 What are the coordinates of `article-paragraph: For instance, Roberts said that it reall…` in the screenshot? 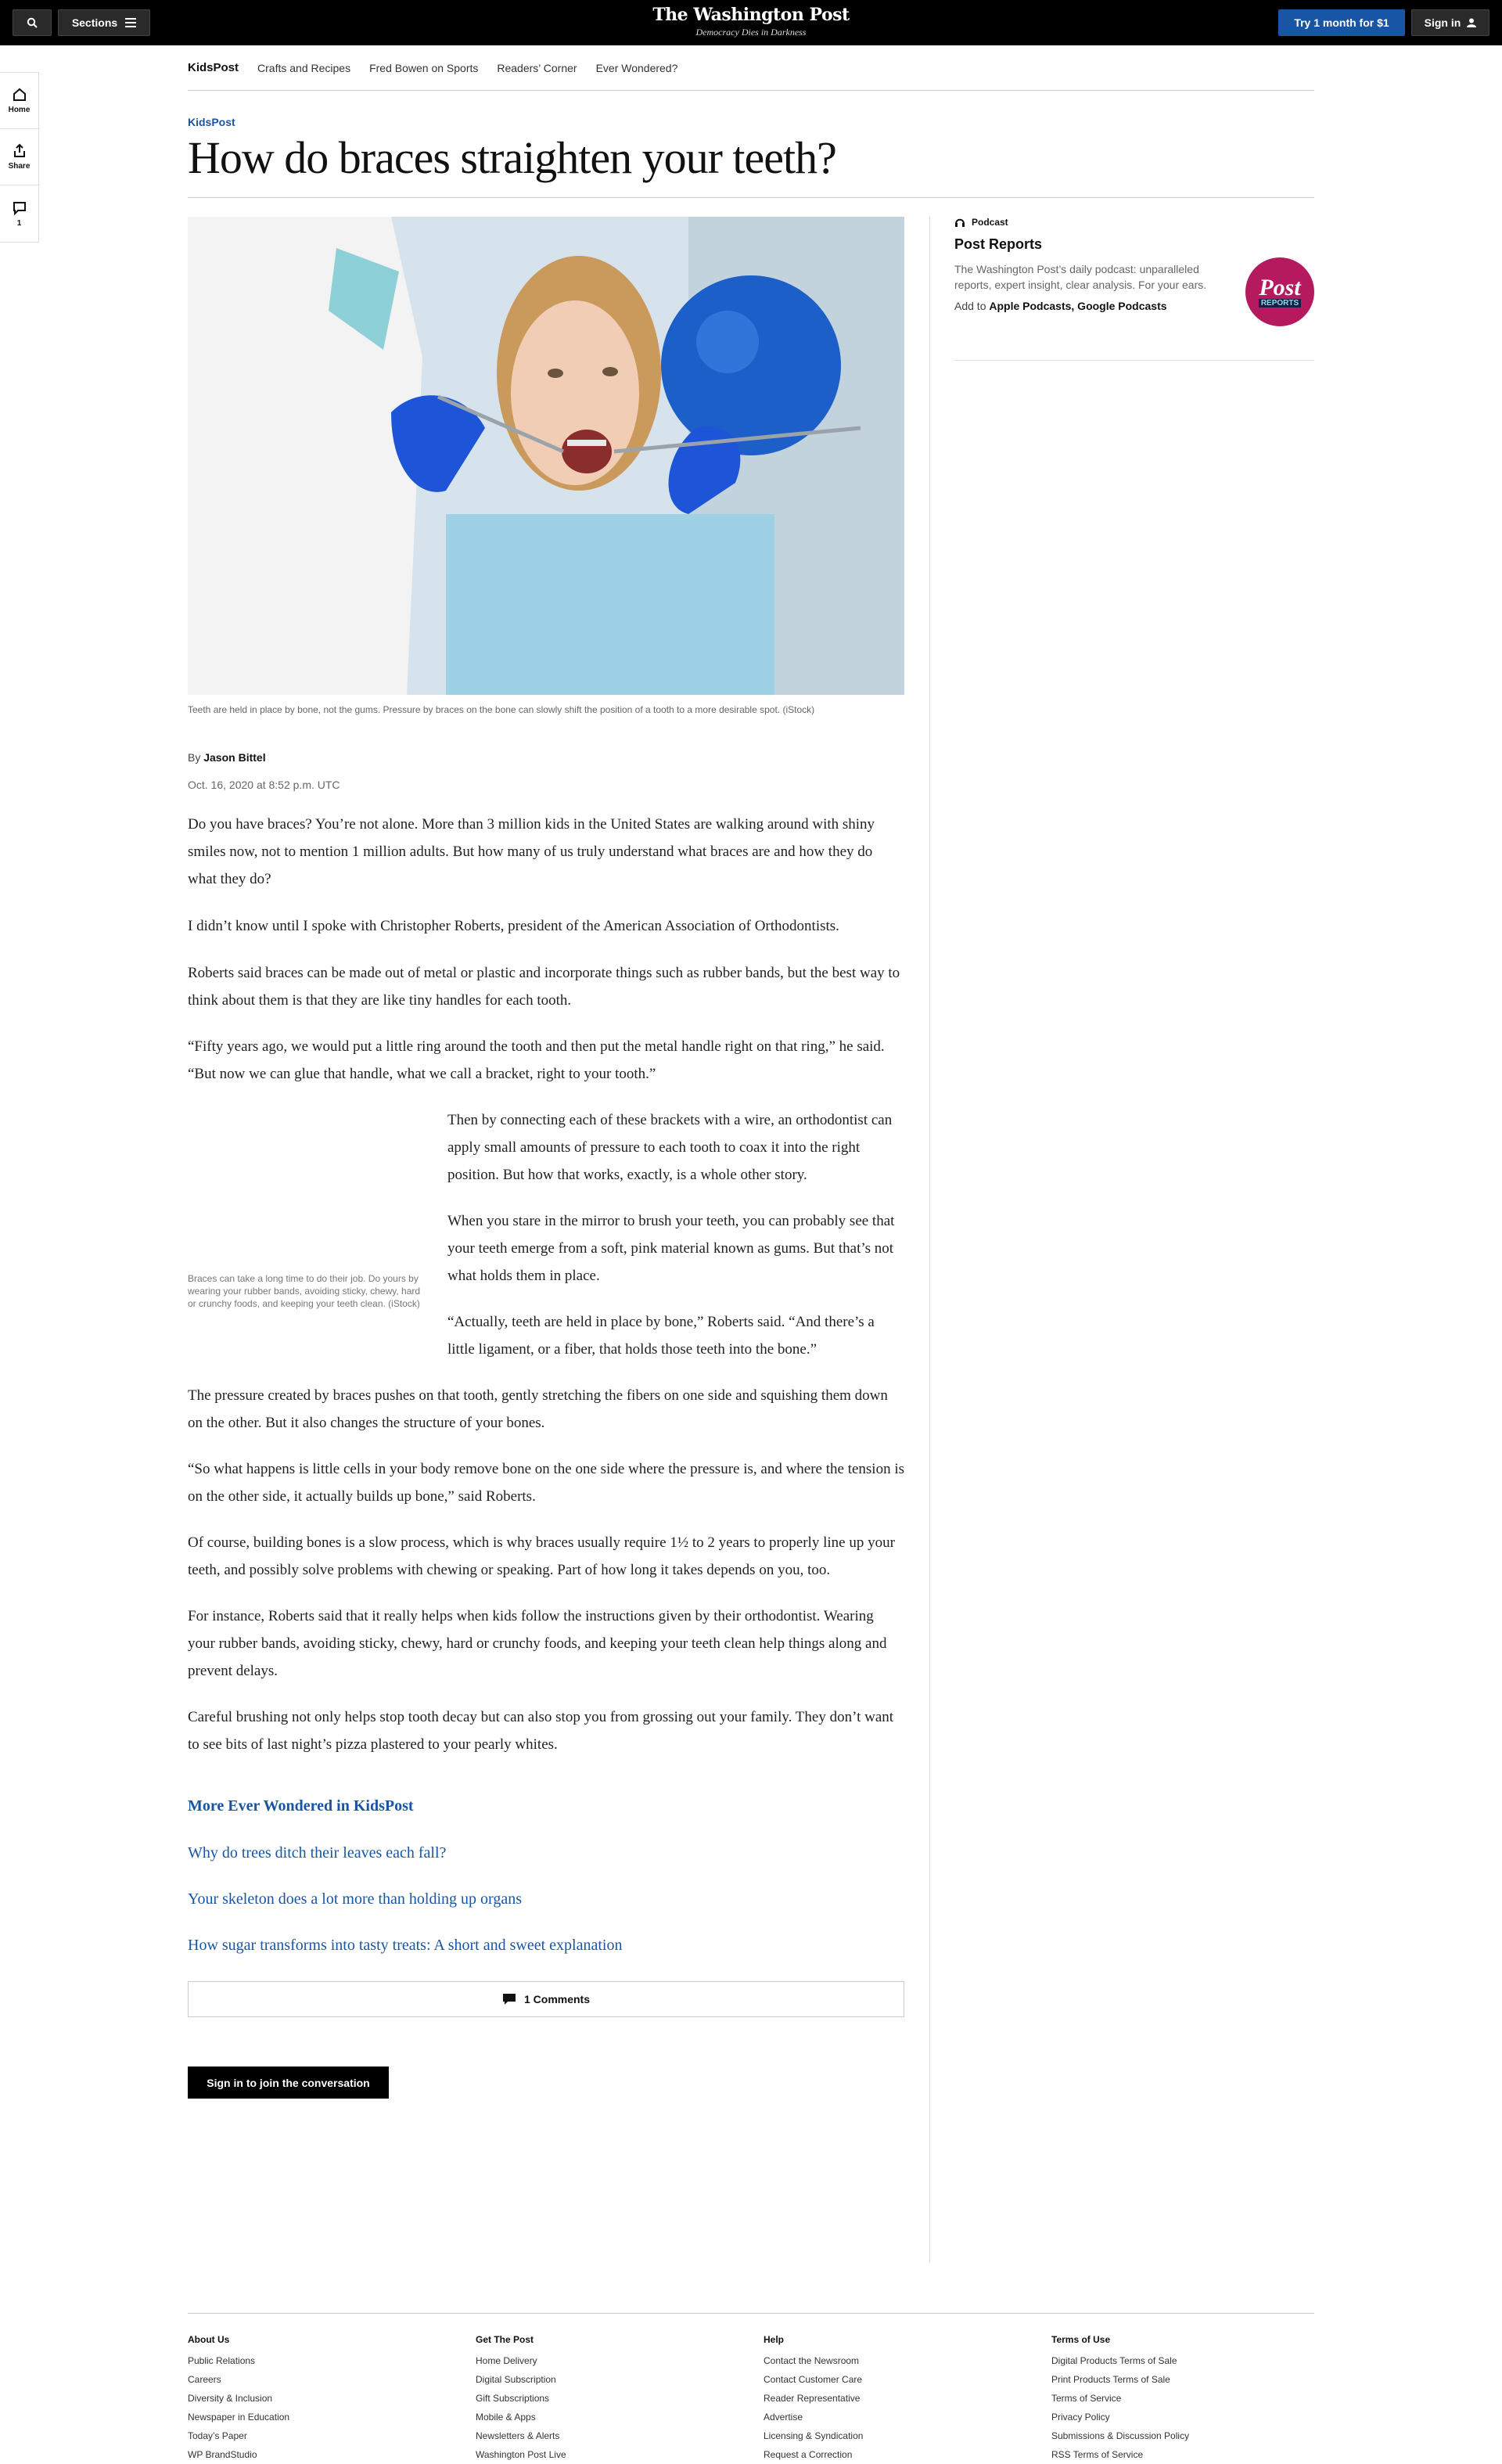 It's located at (537, 1643).